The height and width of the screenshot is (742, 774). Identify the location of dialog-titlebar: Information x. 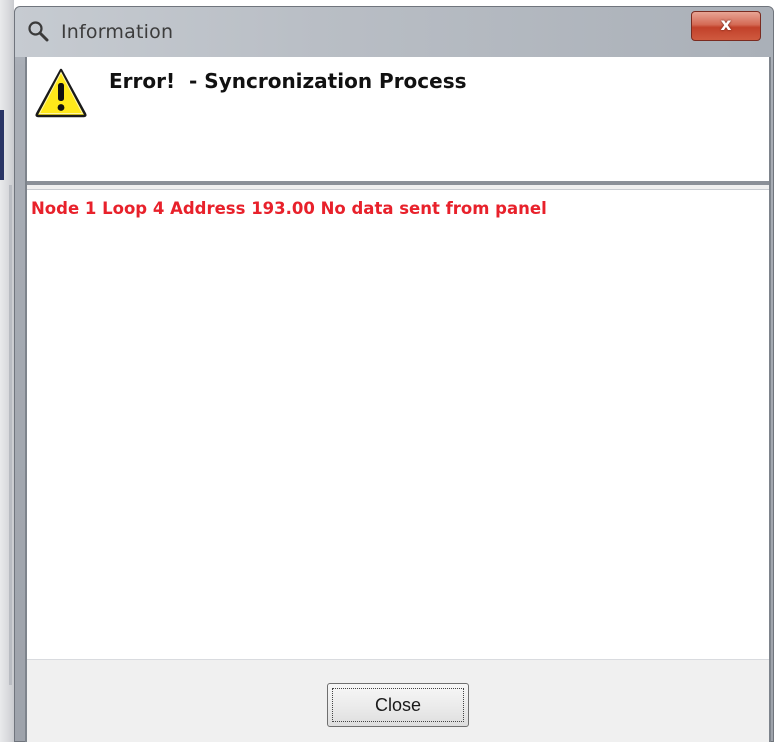
(394, 32).